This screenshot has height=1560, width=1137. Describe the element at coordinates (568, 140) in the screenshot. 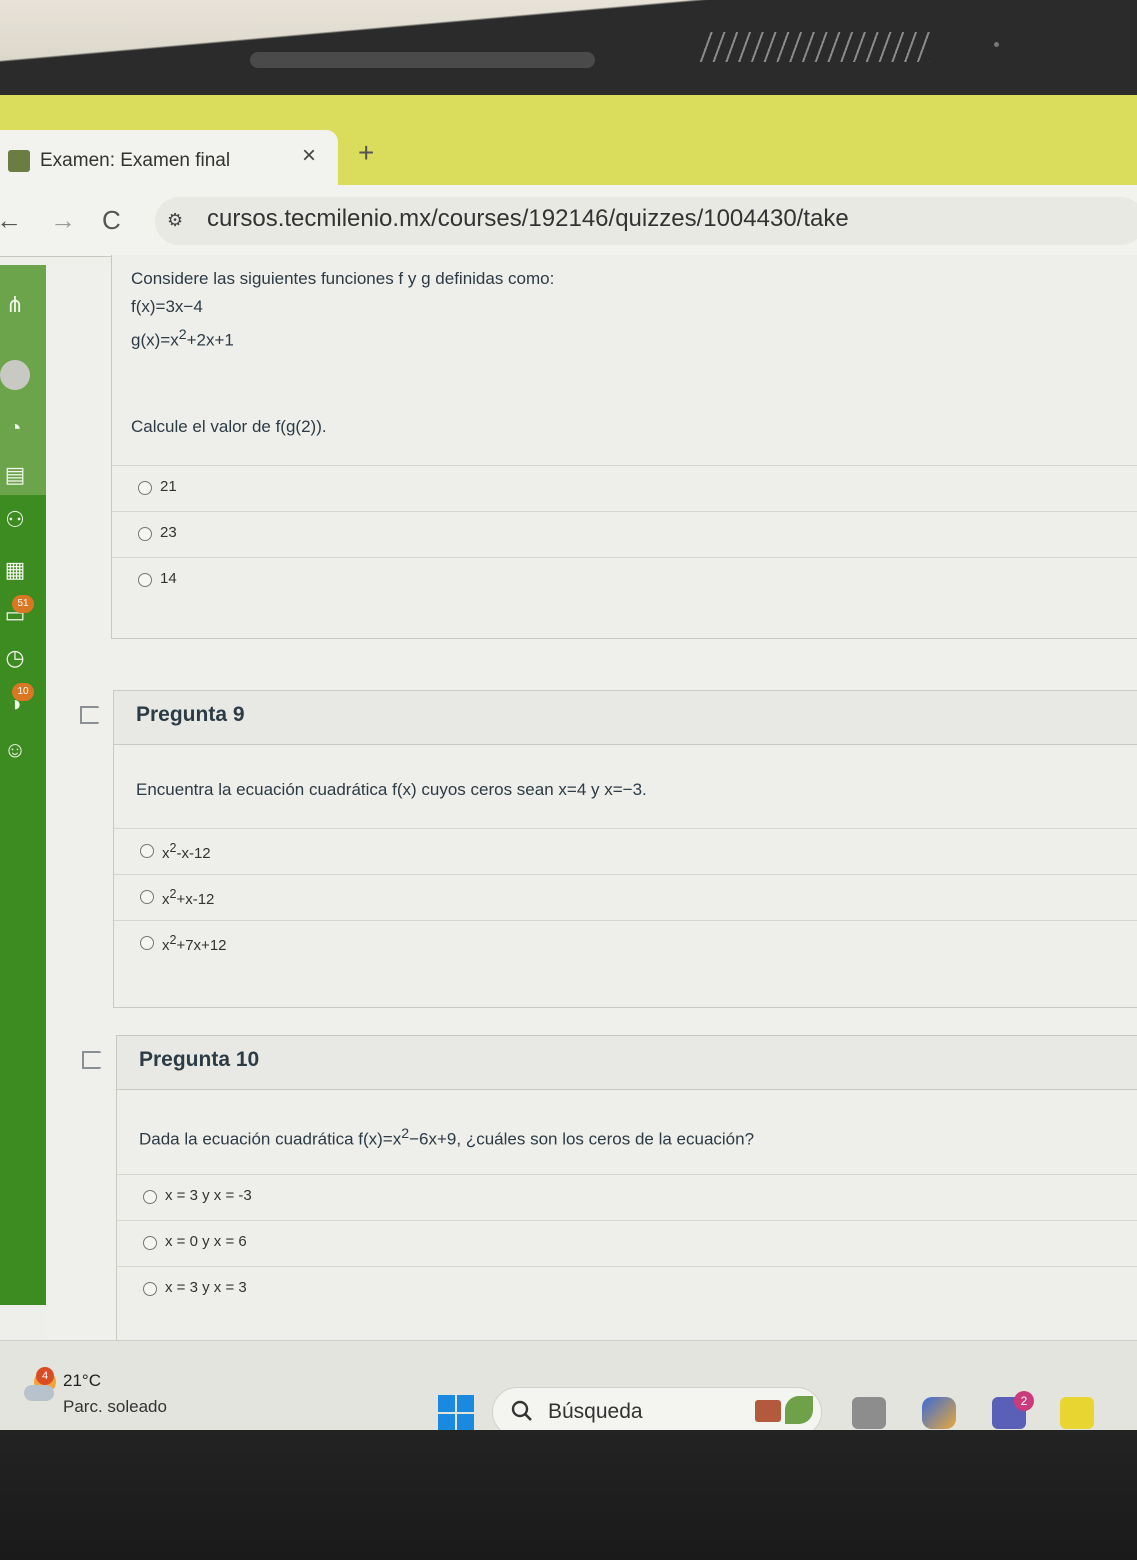

I see `tab-bar: Examen: Examen final × +` at that location.